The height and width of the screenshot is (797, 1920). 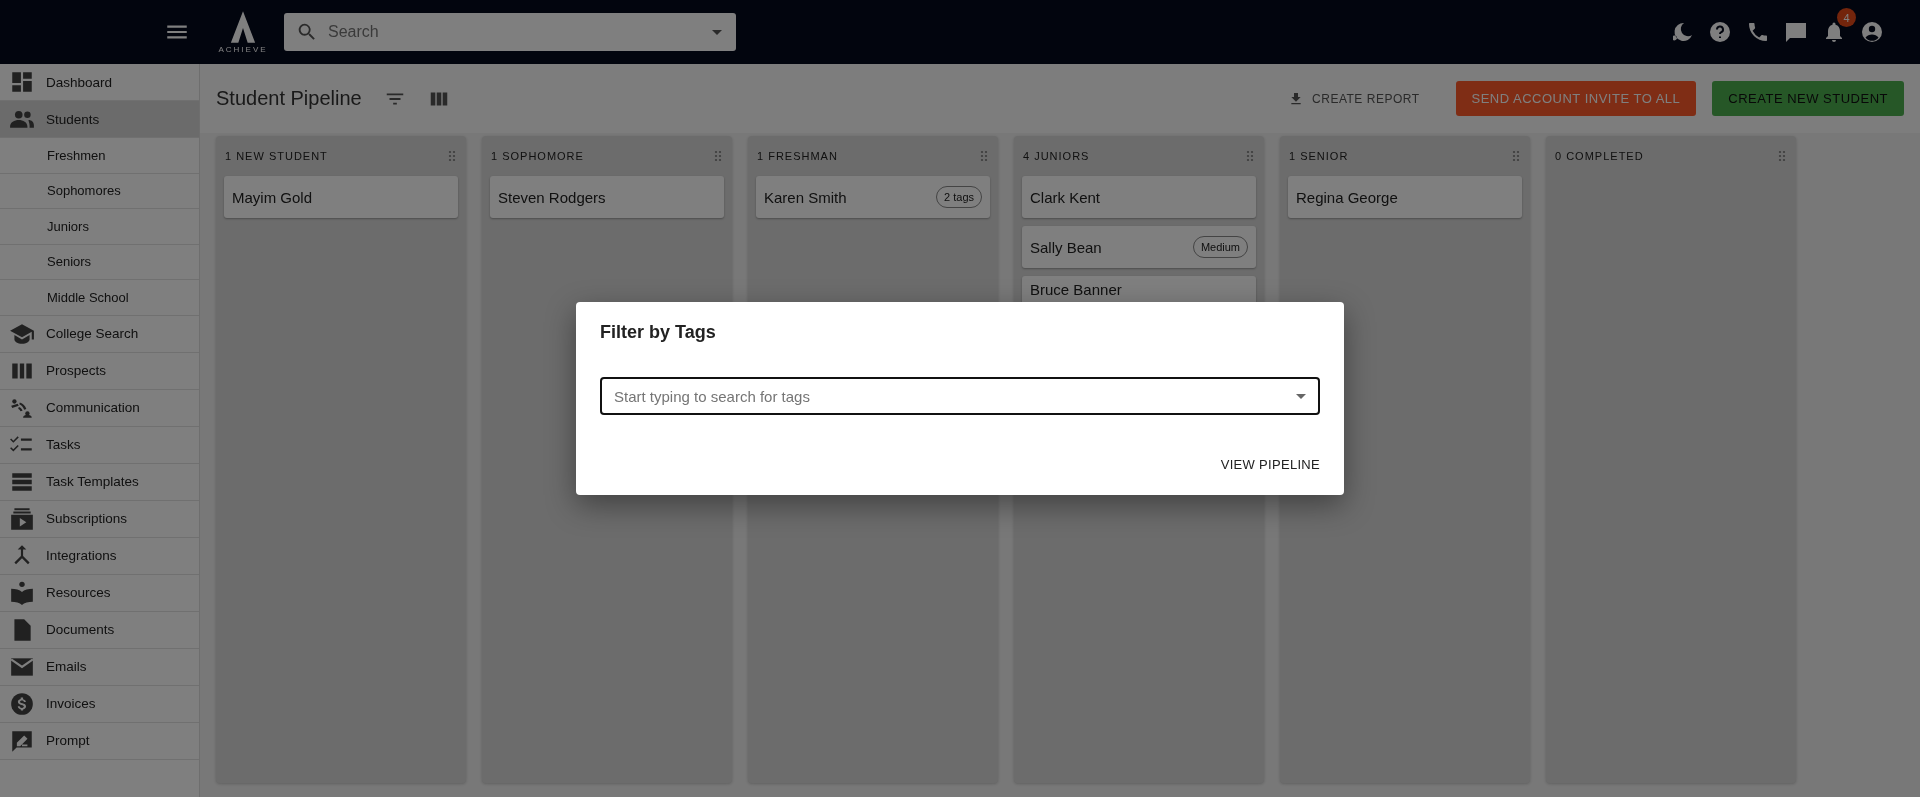 I want to click on nav-item: Communication, so click(x=99, y=408).